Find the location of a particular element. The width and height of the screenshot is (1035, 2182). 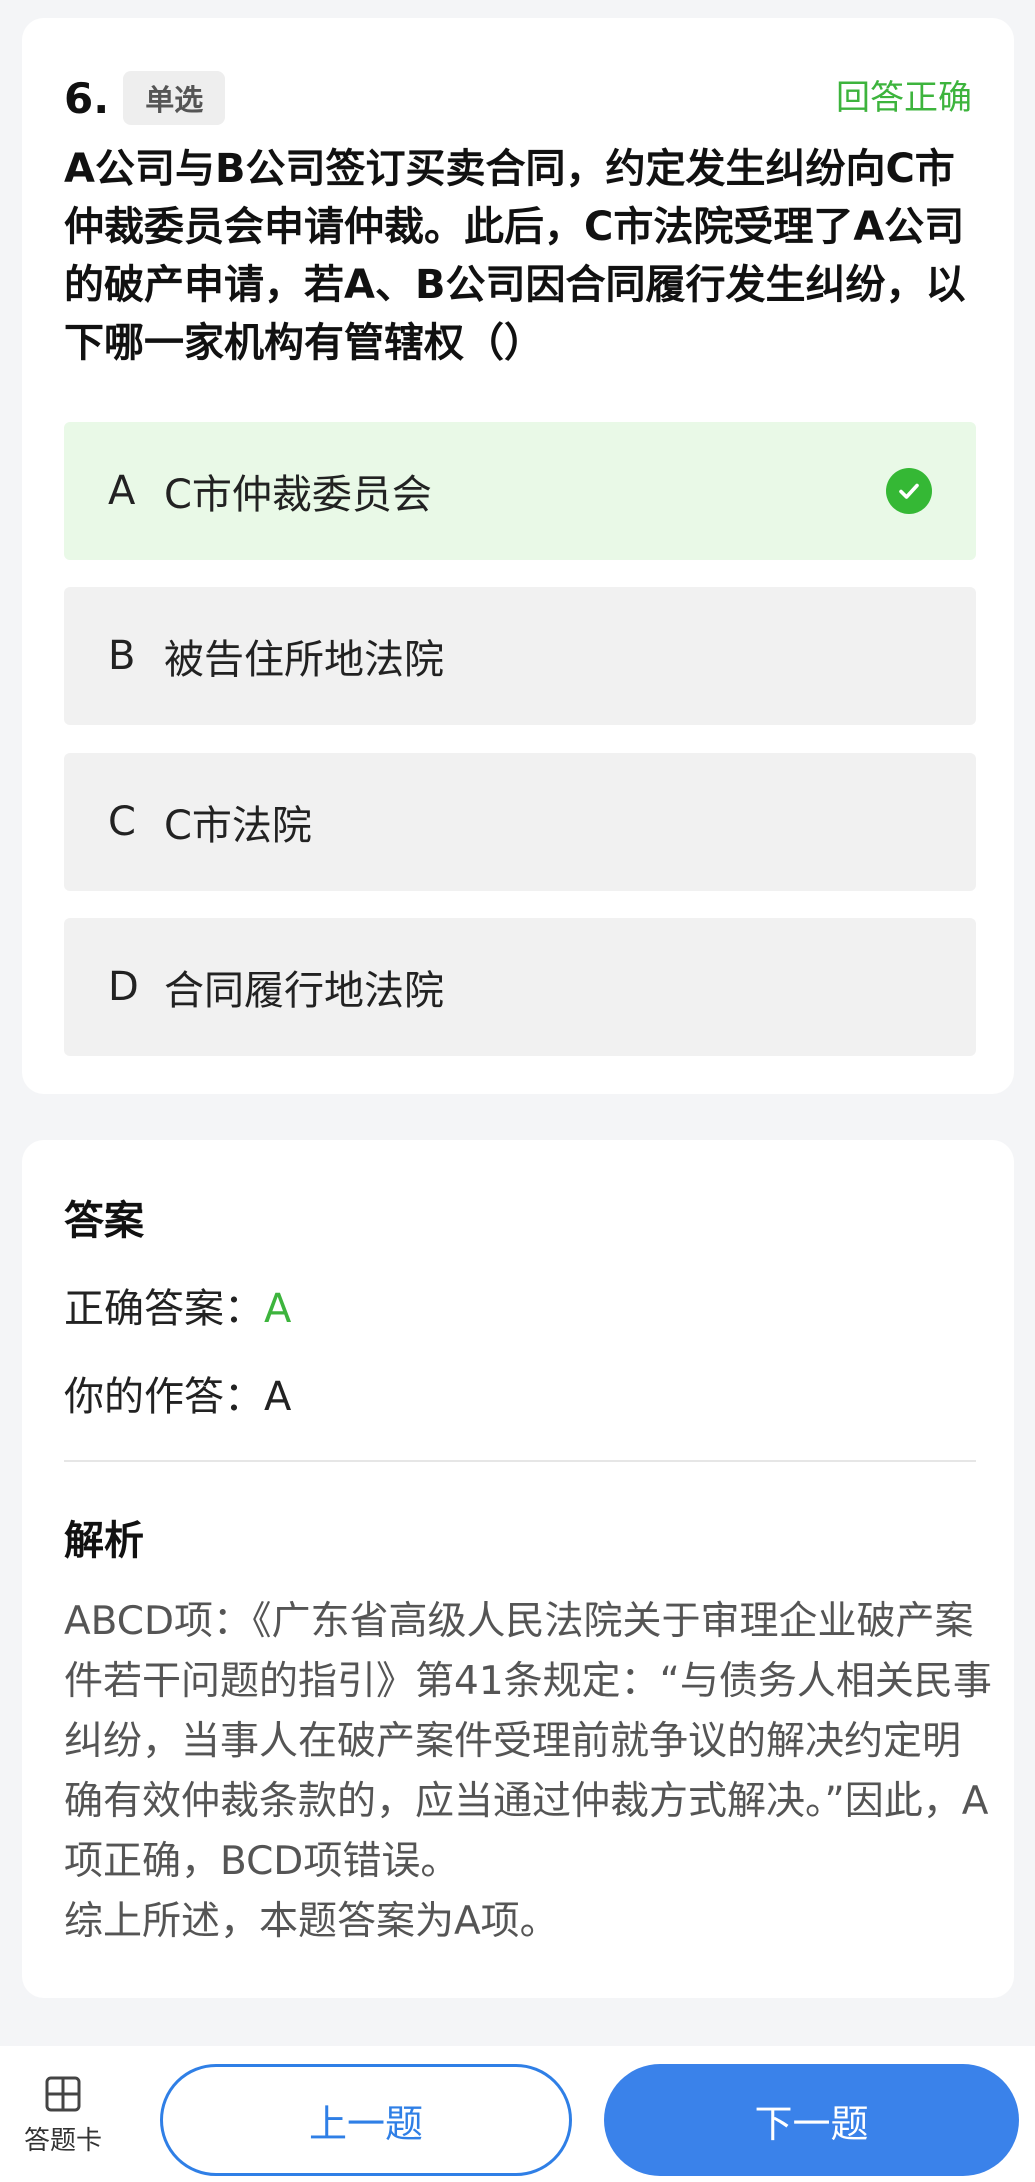

correct-answer-value: A is located at coordinates (278, 1309).